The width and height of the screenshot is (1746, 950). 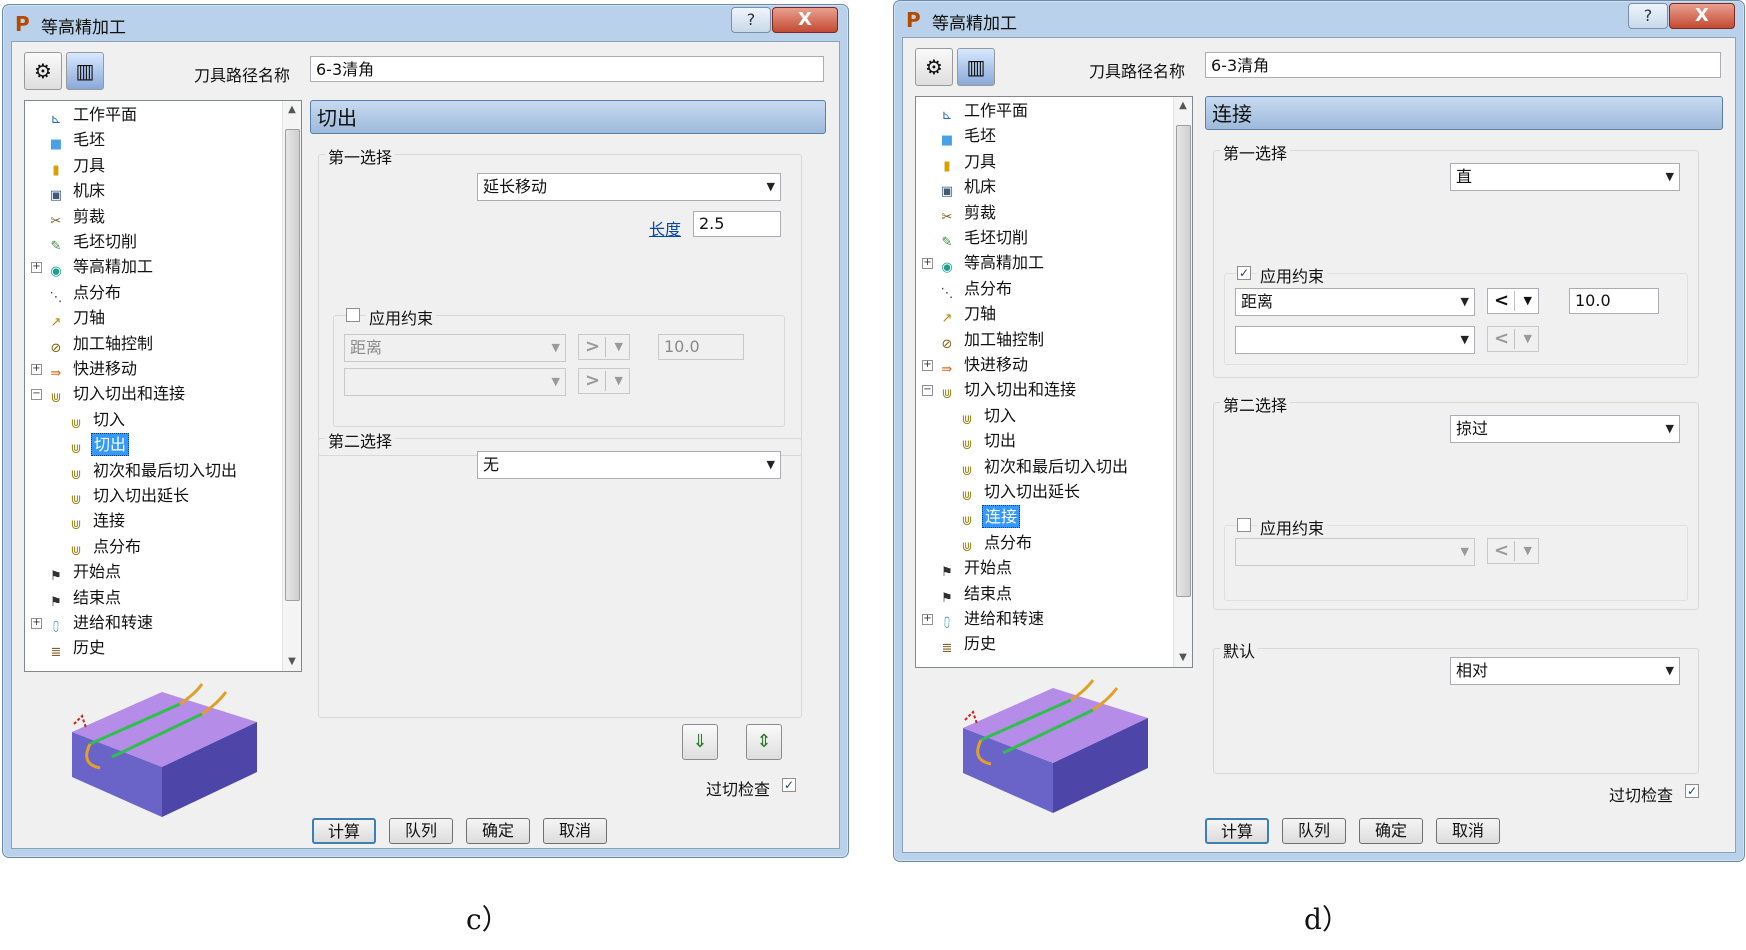 I want to click on constraint-operator-select: < ▼, so click(x=1513, y=301).